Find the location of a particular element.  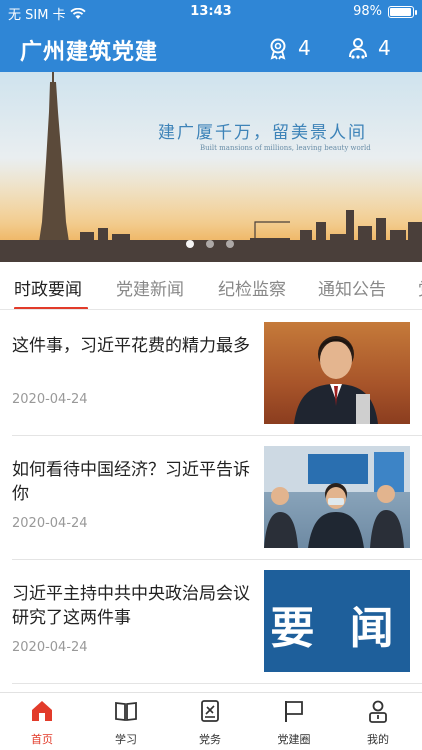

nav-label: 首页 is located at coordinates (42, 739).